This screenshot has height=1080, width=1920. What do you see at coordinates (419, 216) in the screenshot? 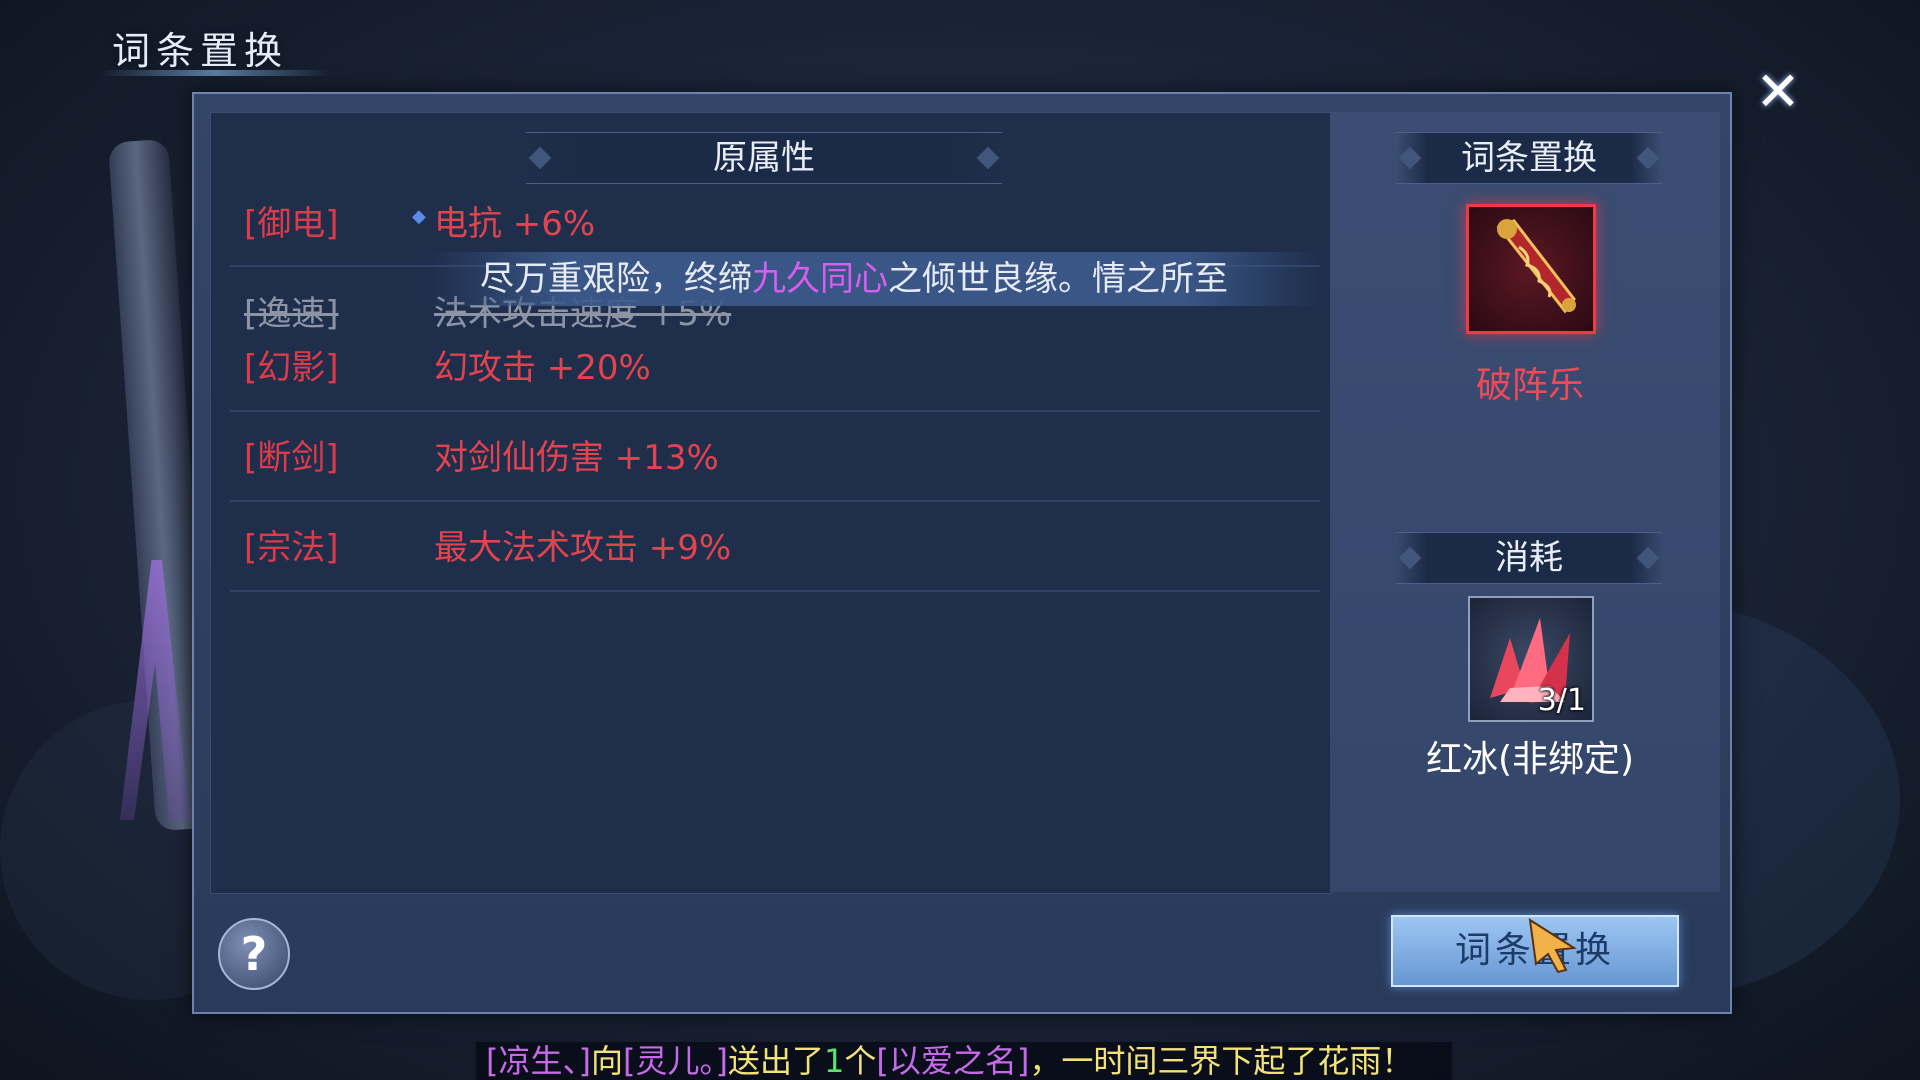
I see `selected-diamond-icon: ◆` at bounding box center [419, 216].